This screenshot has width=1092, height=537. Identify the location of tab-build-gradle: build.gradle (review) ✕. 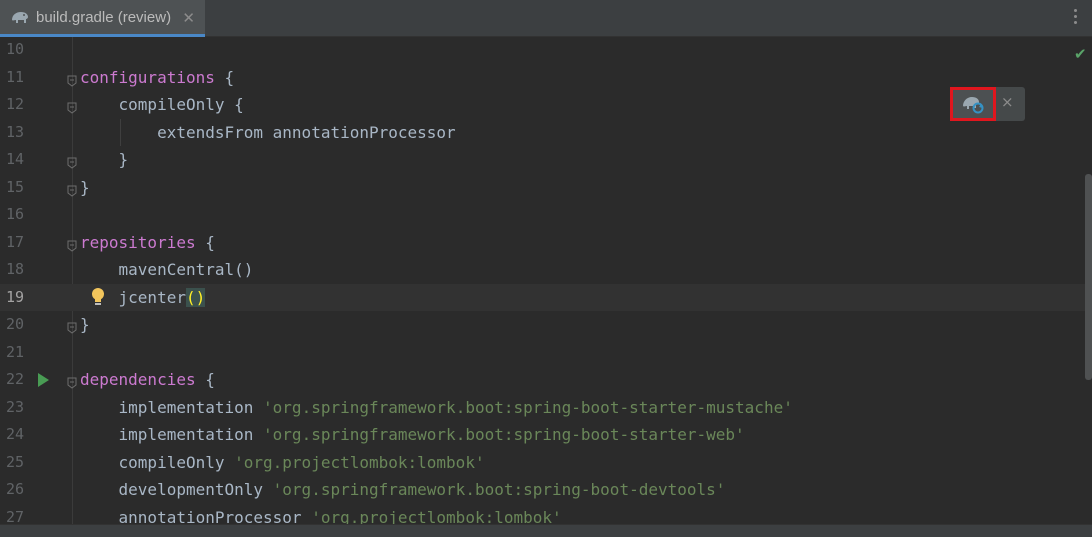
(102, 18).